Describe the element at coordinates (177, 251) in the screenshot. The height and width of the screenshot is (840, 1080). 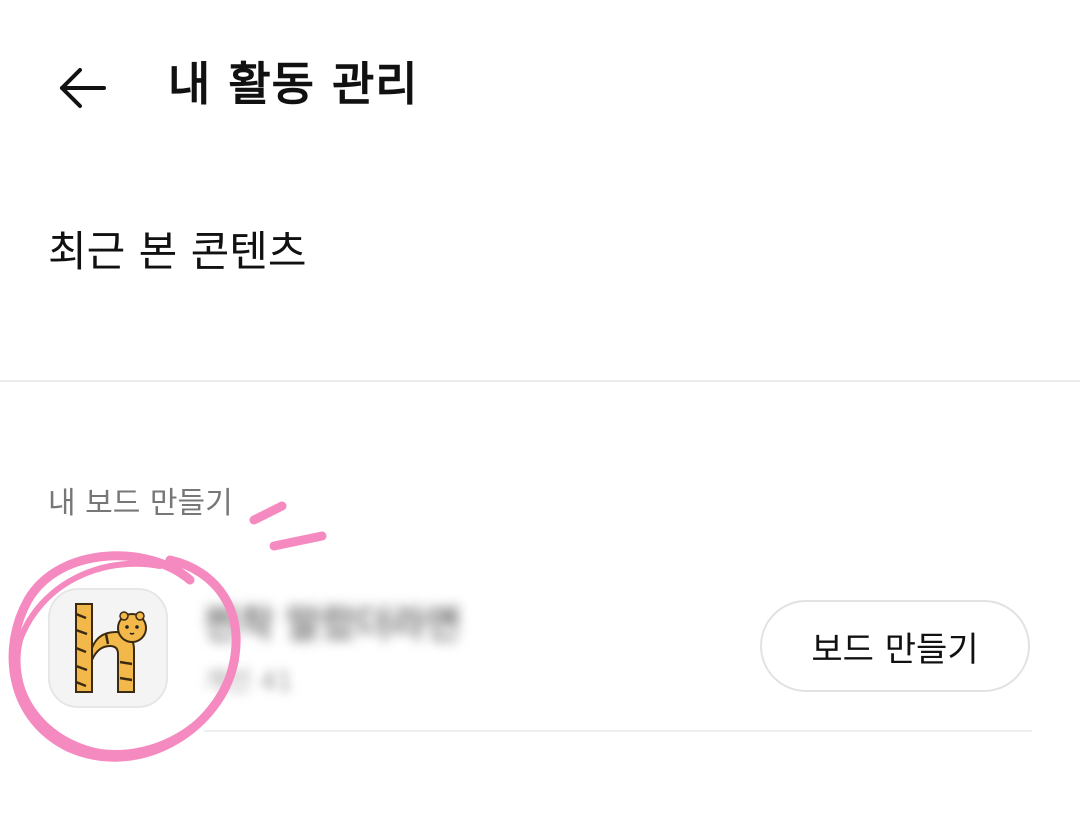
I see `recent-content-label: 최근 본 콘텐츠` at that location.